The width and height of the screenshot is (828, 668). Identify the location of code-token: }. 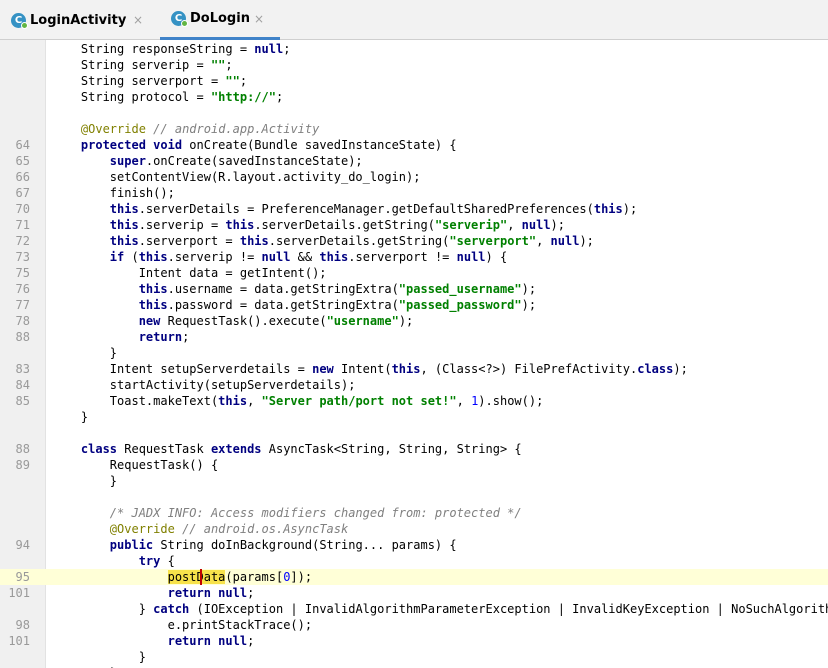
(85, 353).